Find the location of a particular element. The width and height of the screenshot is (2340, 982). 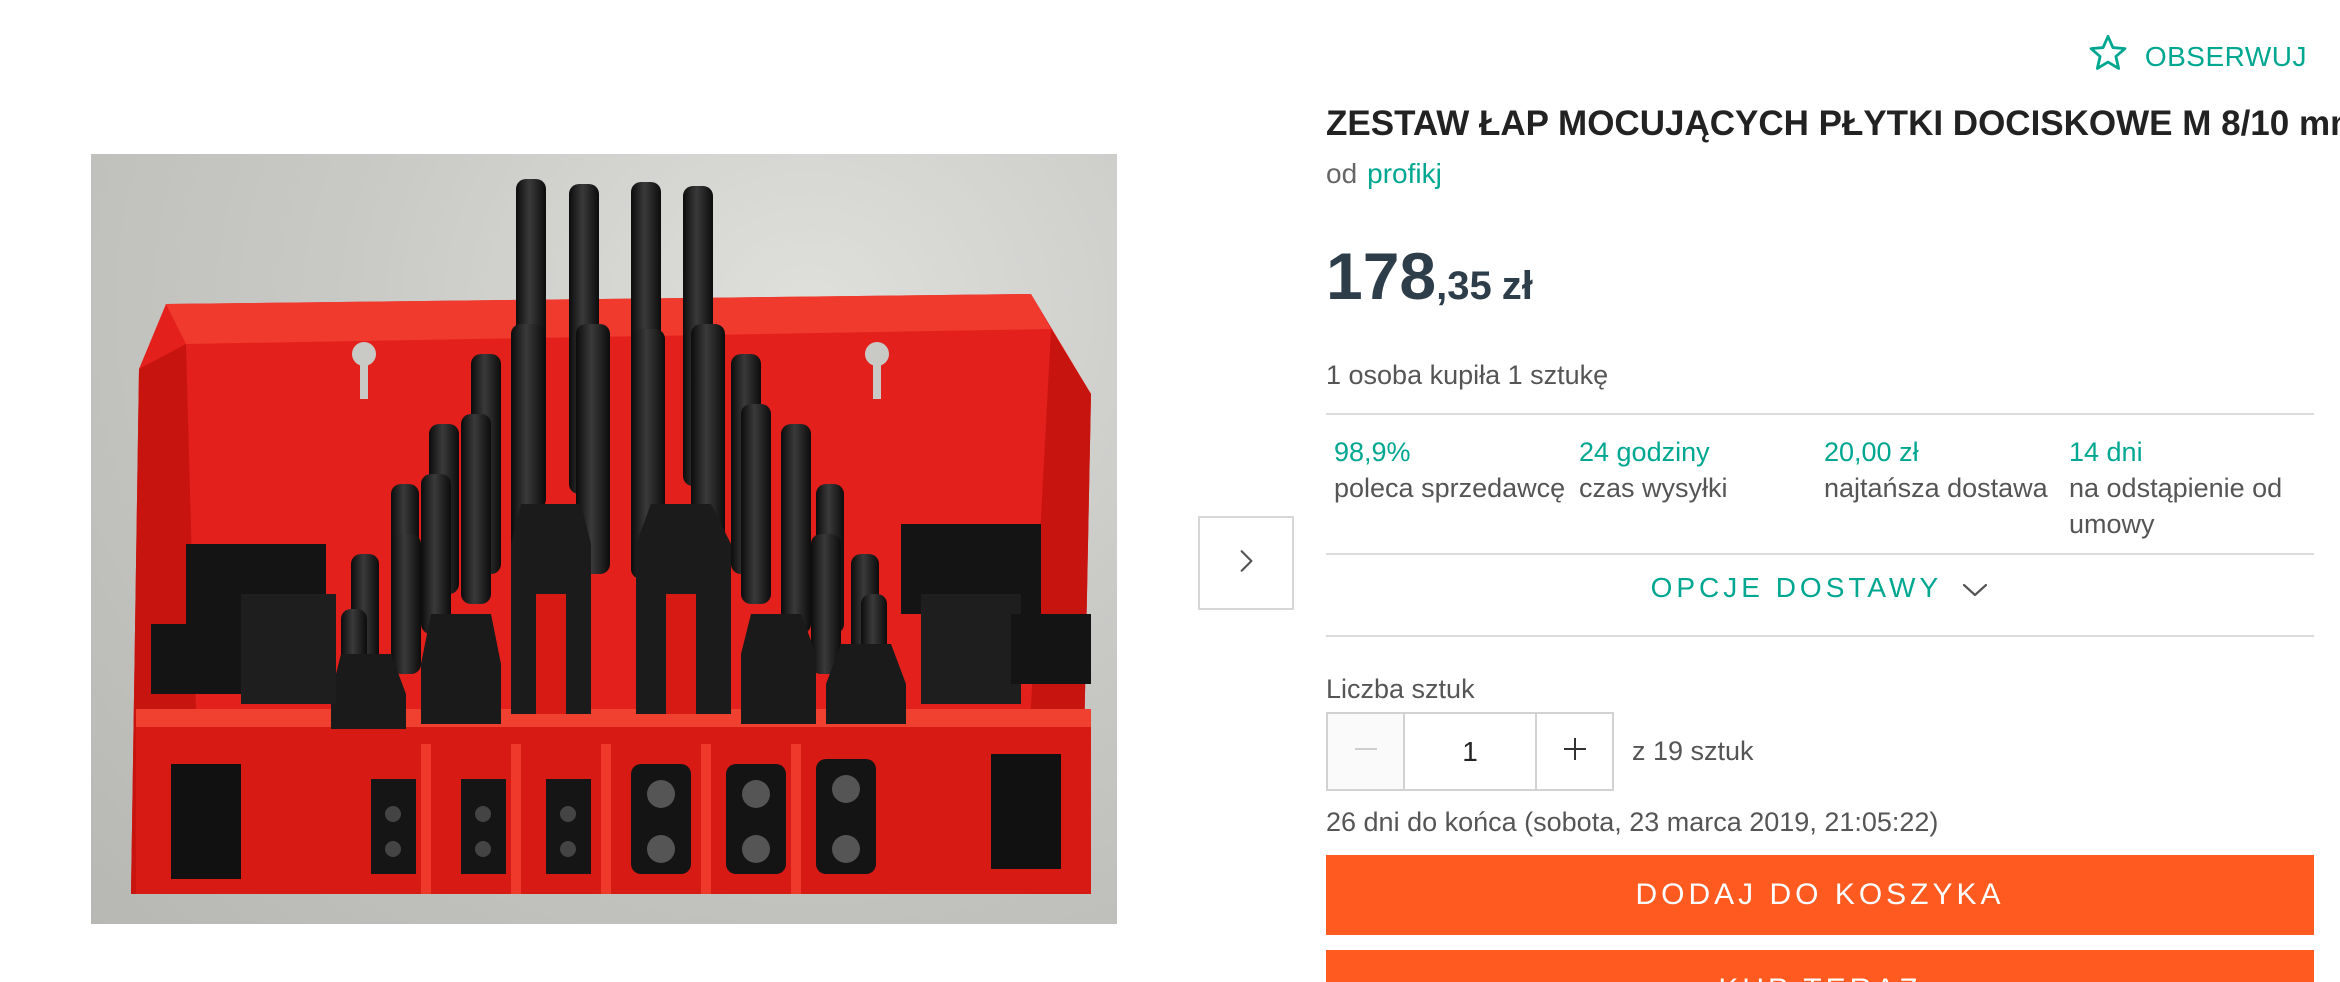

delivery-options-toggle: OPCJE DOSTAWY is located at coordinates (1820, 588).